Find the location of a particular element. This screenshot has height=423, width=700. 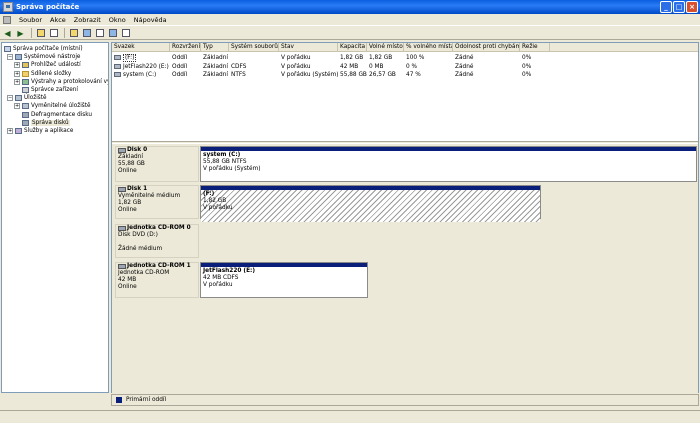

cdrom-icon is located at coordinates (122, 266).